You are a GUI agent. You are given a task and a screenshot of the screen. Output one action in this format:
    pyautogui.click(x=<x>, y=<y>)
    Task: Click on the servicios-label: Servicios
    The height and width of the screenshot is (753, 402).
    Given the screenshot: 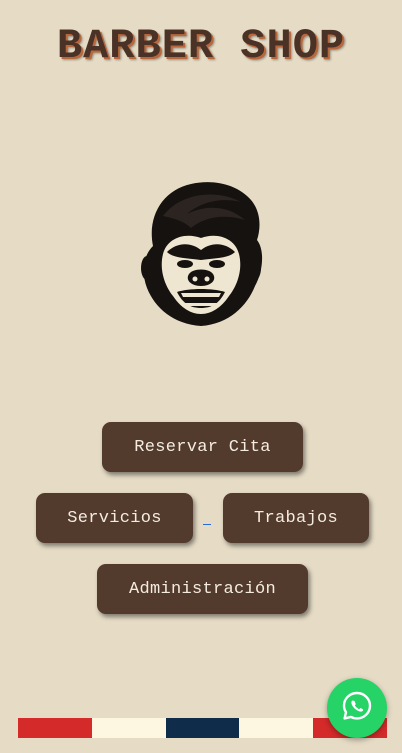 What is the action you would take?
    pyautogui.click(x=114, y=518)
    